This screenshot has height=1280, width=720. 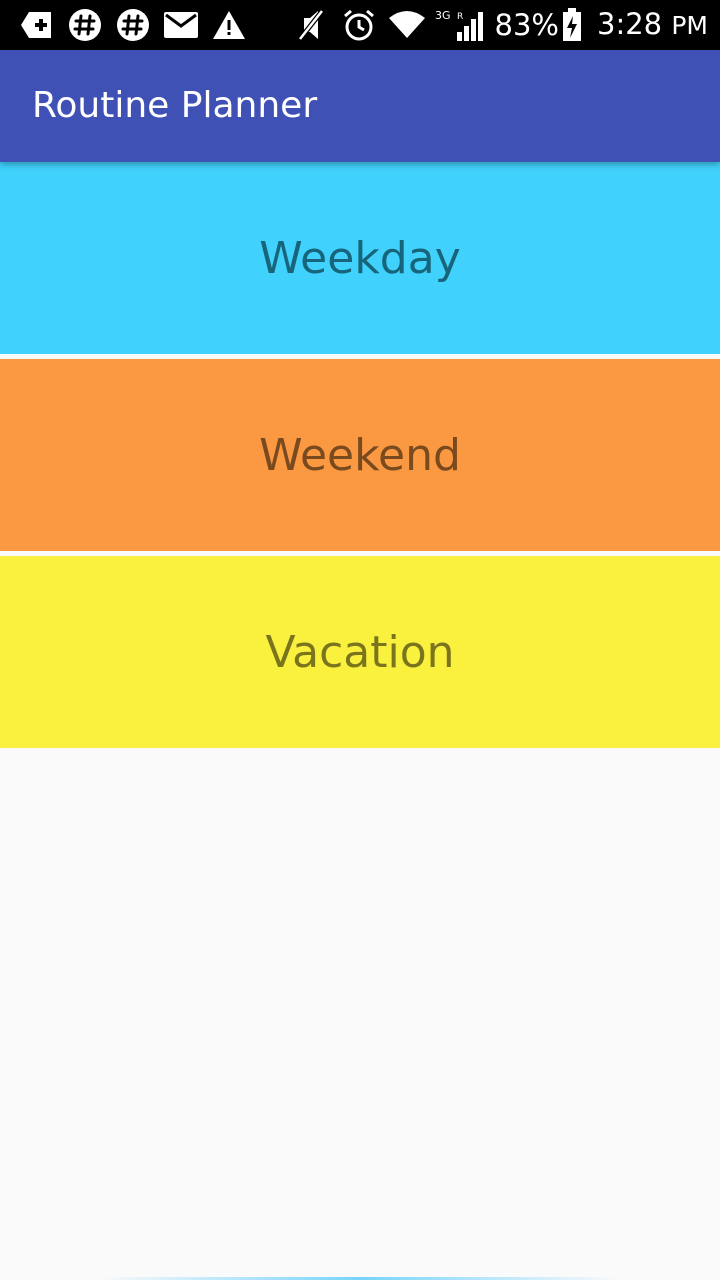 I want to click on alarm-icon, so click(x=359, y=25).